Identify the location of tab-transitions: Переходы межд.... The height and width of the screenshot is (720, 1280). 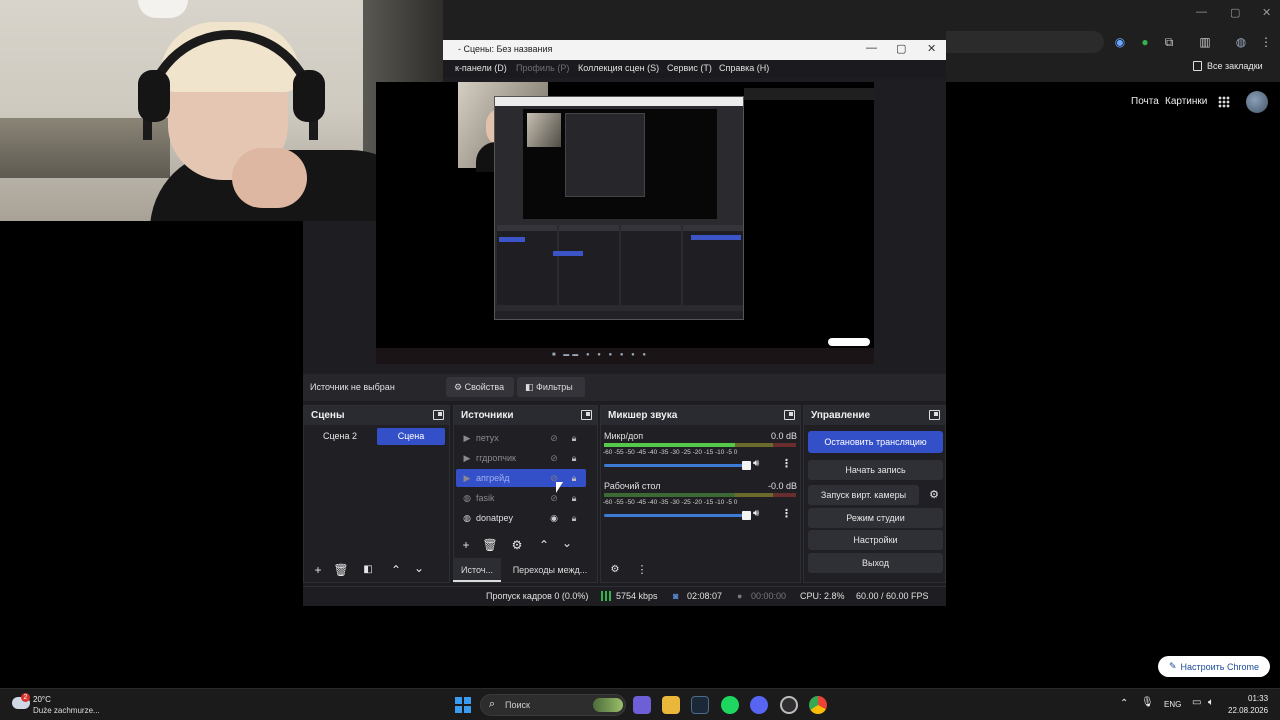
(550, 570).